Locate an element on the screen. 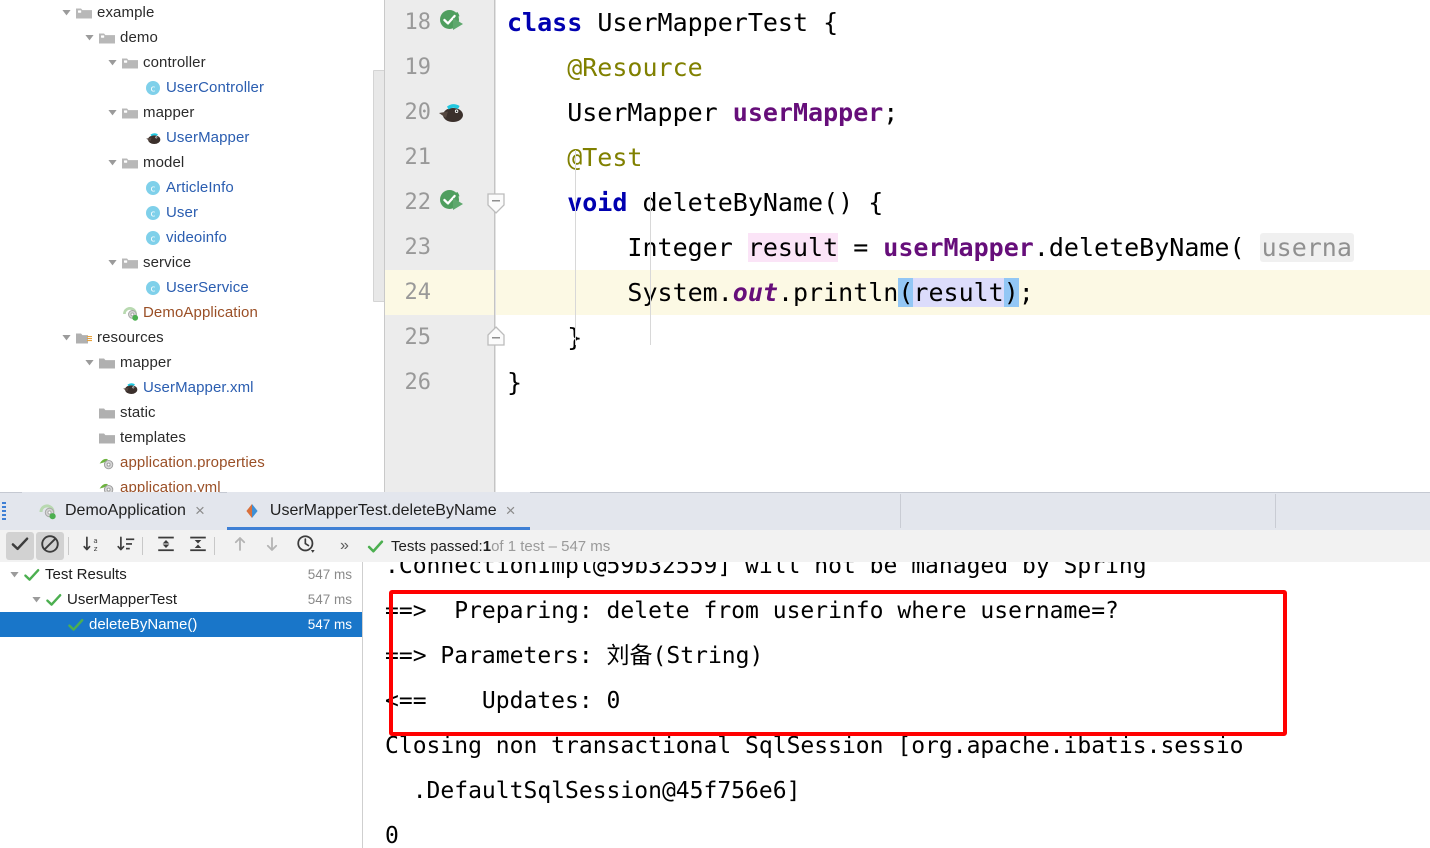 The image size is (1430, 848). test-history is located at coordinates (306, 546).